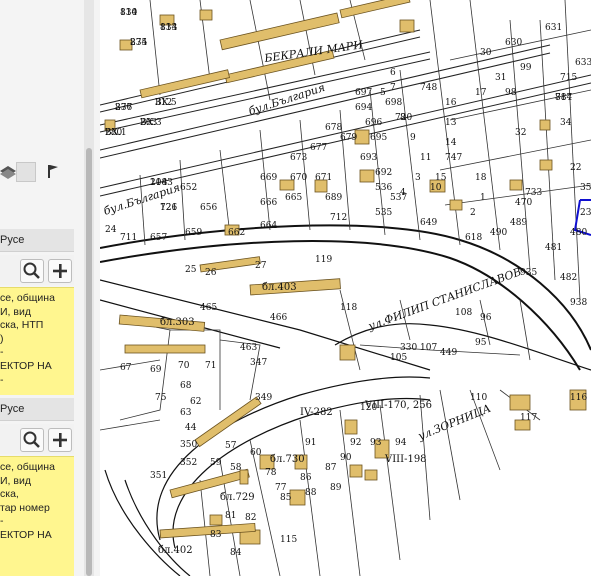 This screenshot has height=576, width=591. Describe the element at coordinates (403, 193) in the screenshot. I see `parcel-number: 4` at that location.